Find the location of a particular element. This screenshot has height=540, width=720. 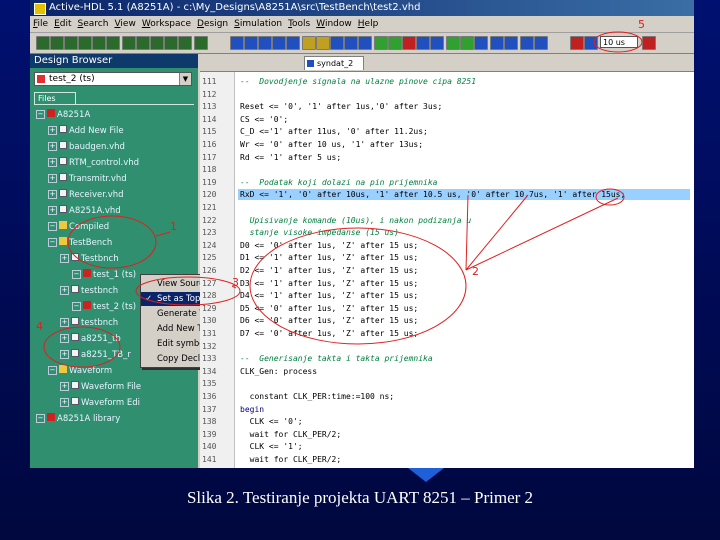

menu-item-simulation: Simulation is located at coordinates (258, 24).